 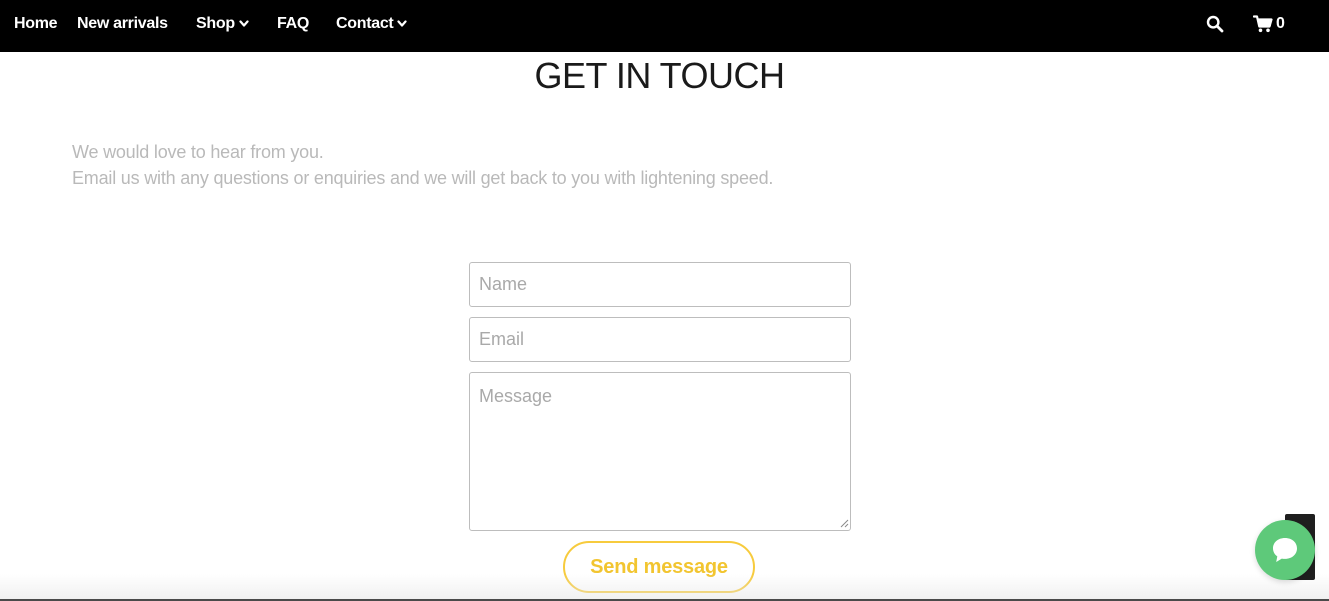 What do you see at coordinates (659, 75) in the screenshot?
I see `page-title: GET IN TOUCH` at bounding box center [659, 75].